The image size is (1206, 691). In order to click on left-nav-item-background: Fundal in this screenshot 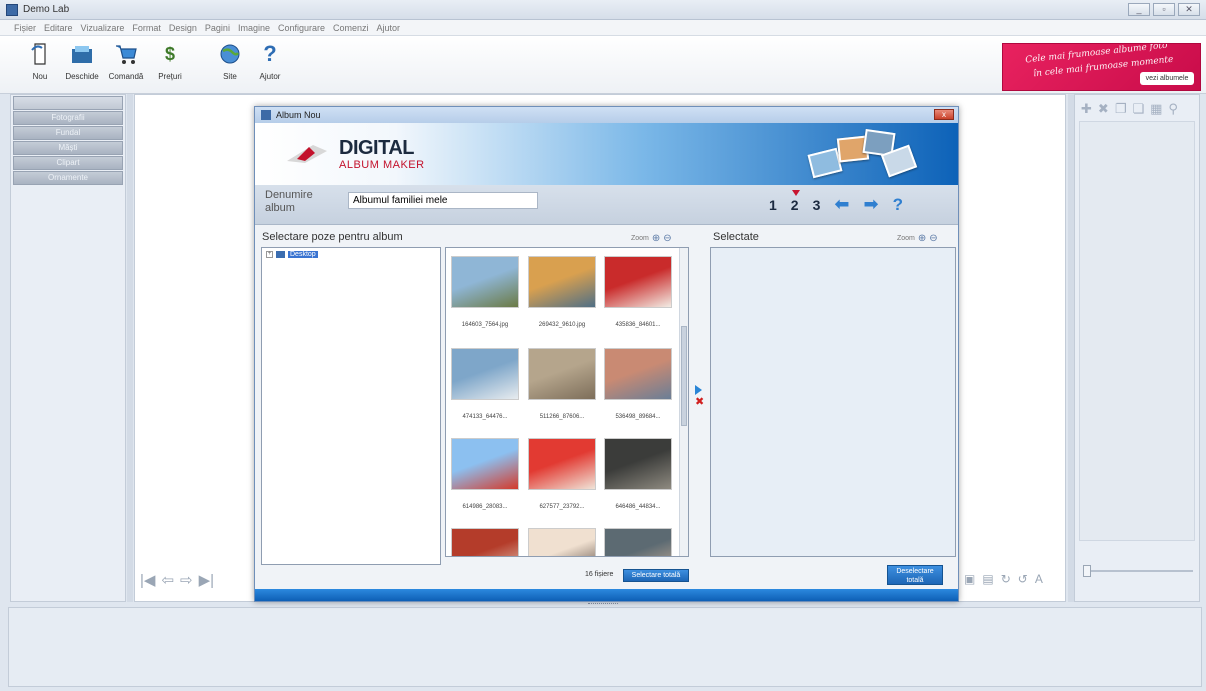, I will do `click(68, 133)`.